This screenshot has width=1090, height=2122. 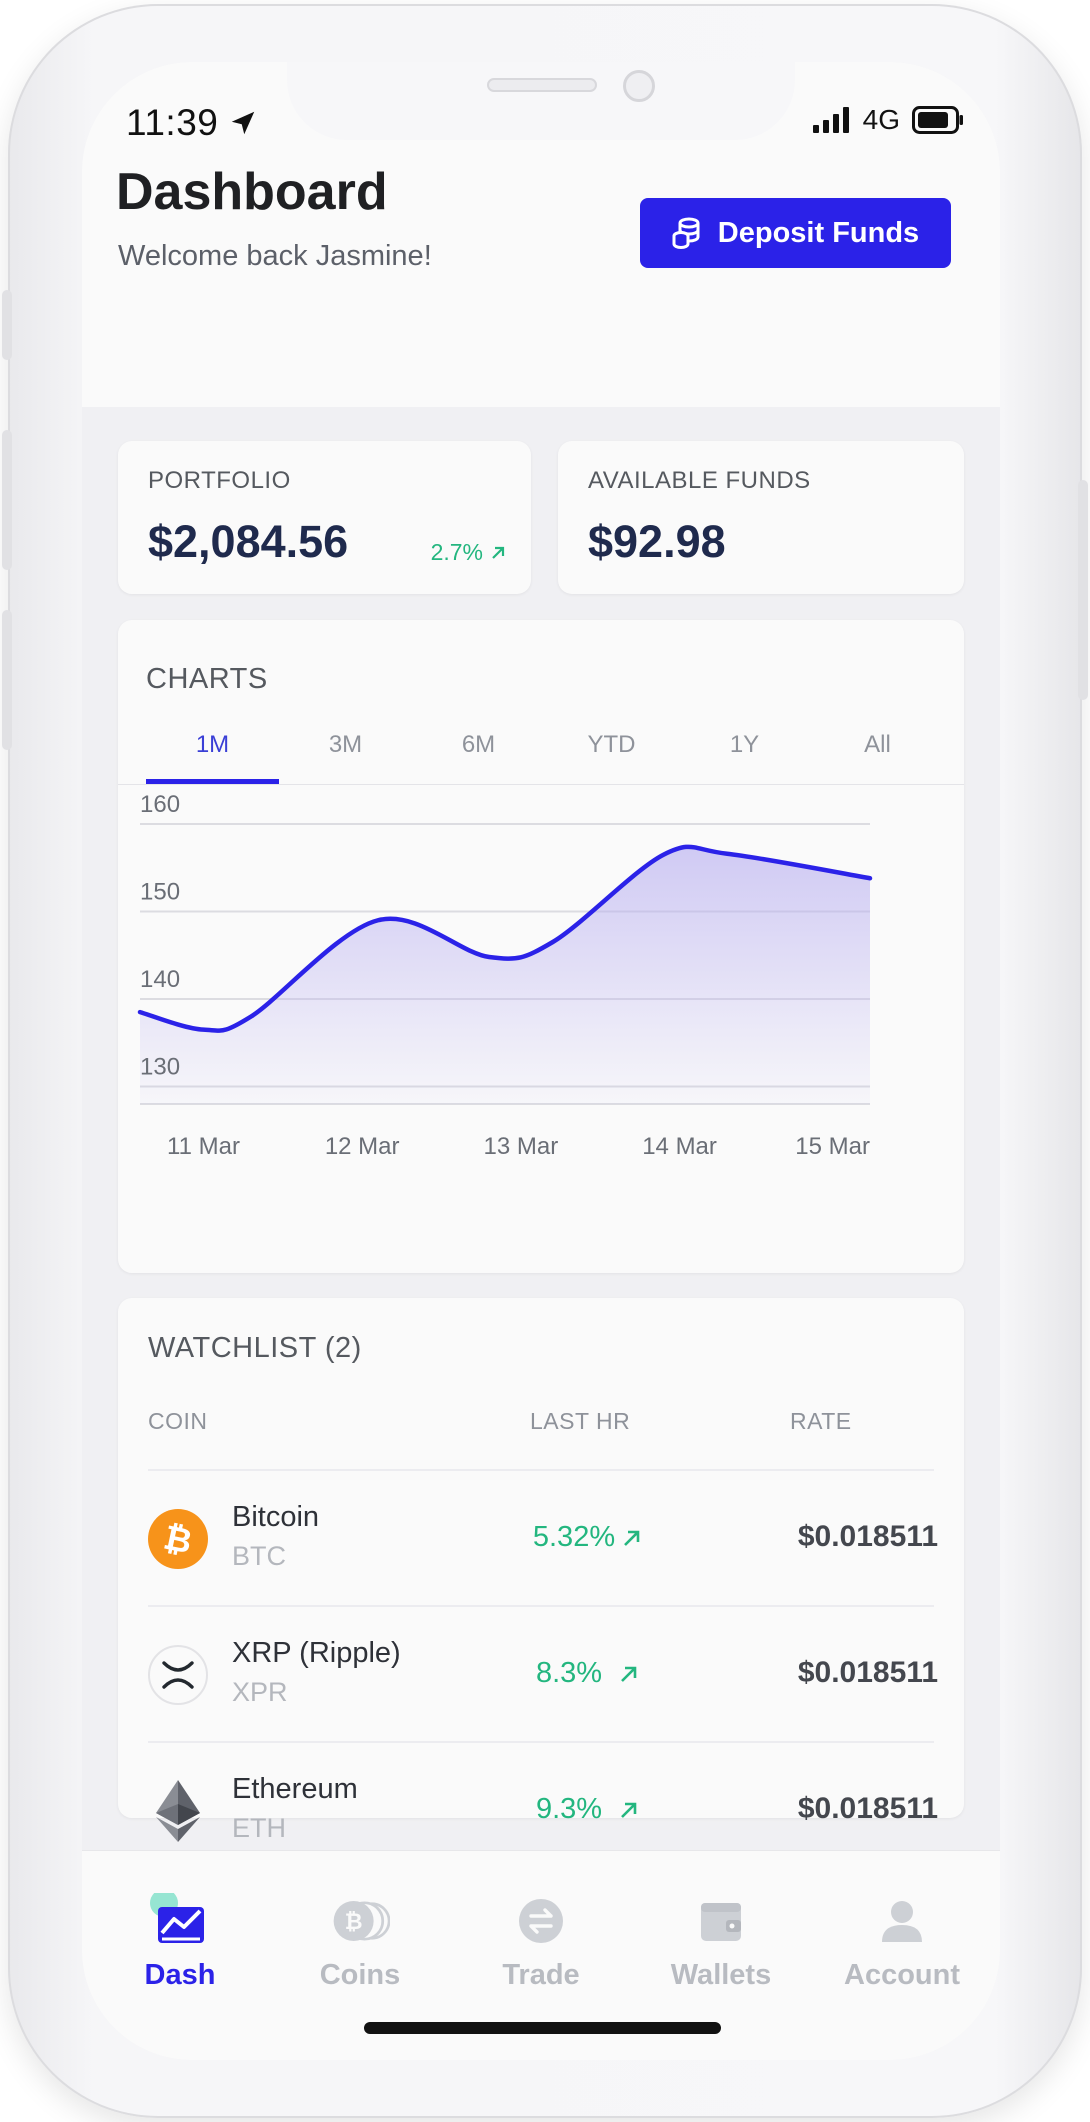 I want to click on nav-label-account: Account, so click(x=902, y=1975).